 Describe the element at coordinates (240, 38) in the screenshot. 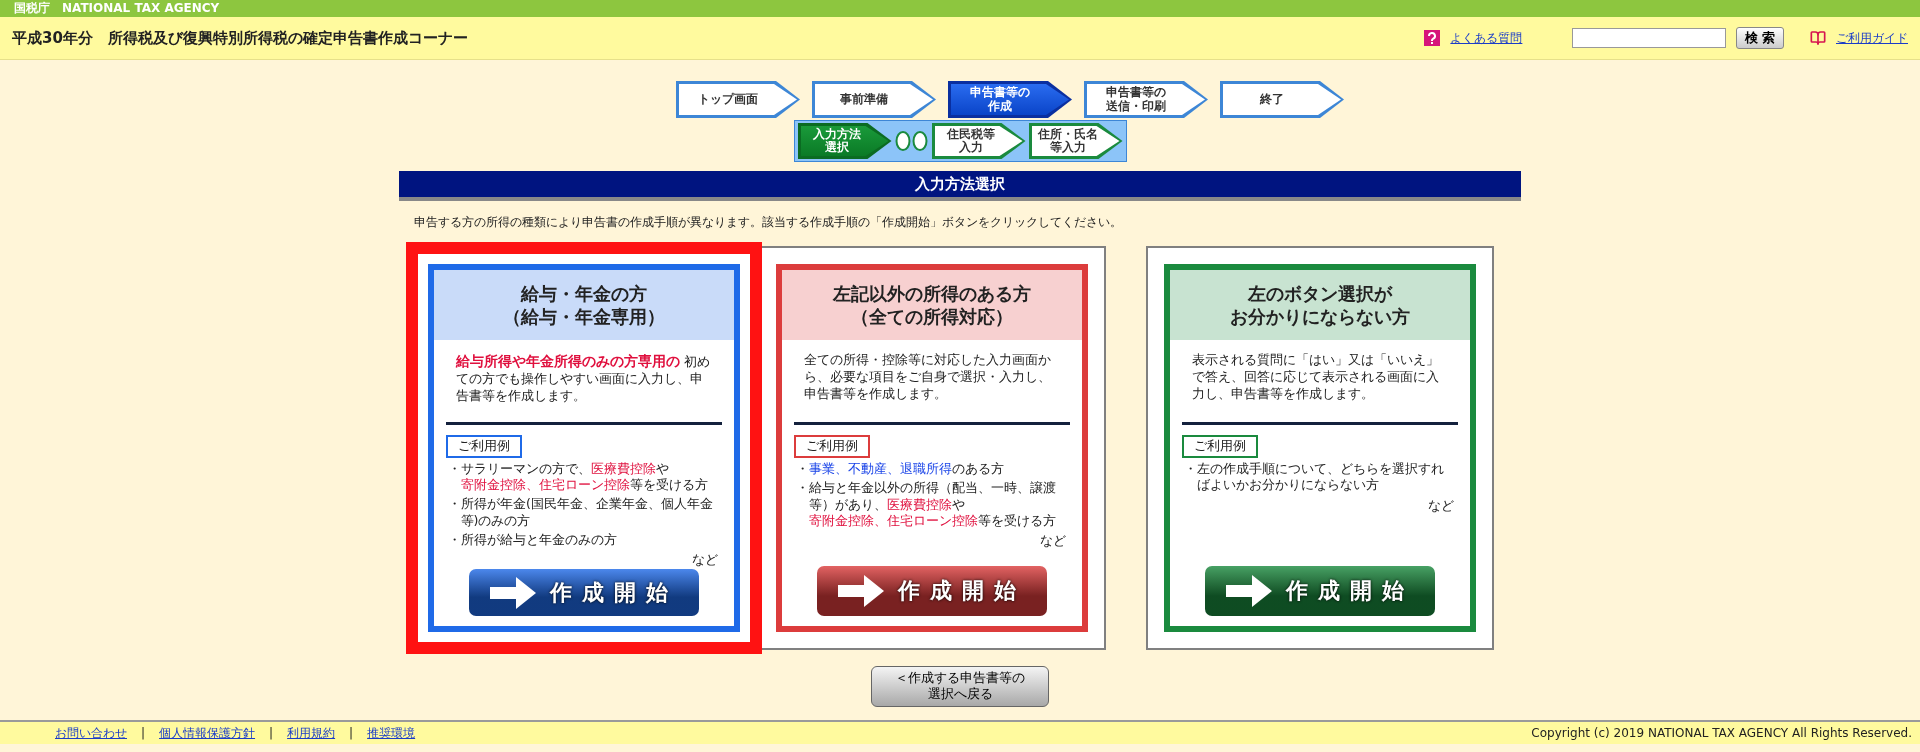

I see `page-title: 平成30年分 所得税及び復興特別所得税の確定申告書作成コーナー` at that location.